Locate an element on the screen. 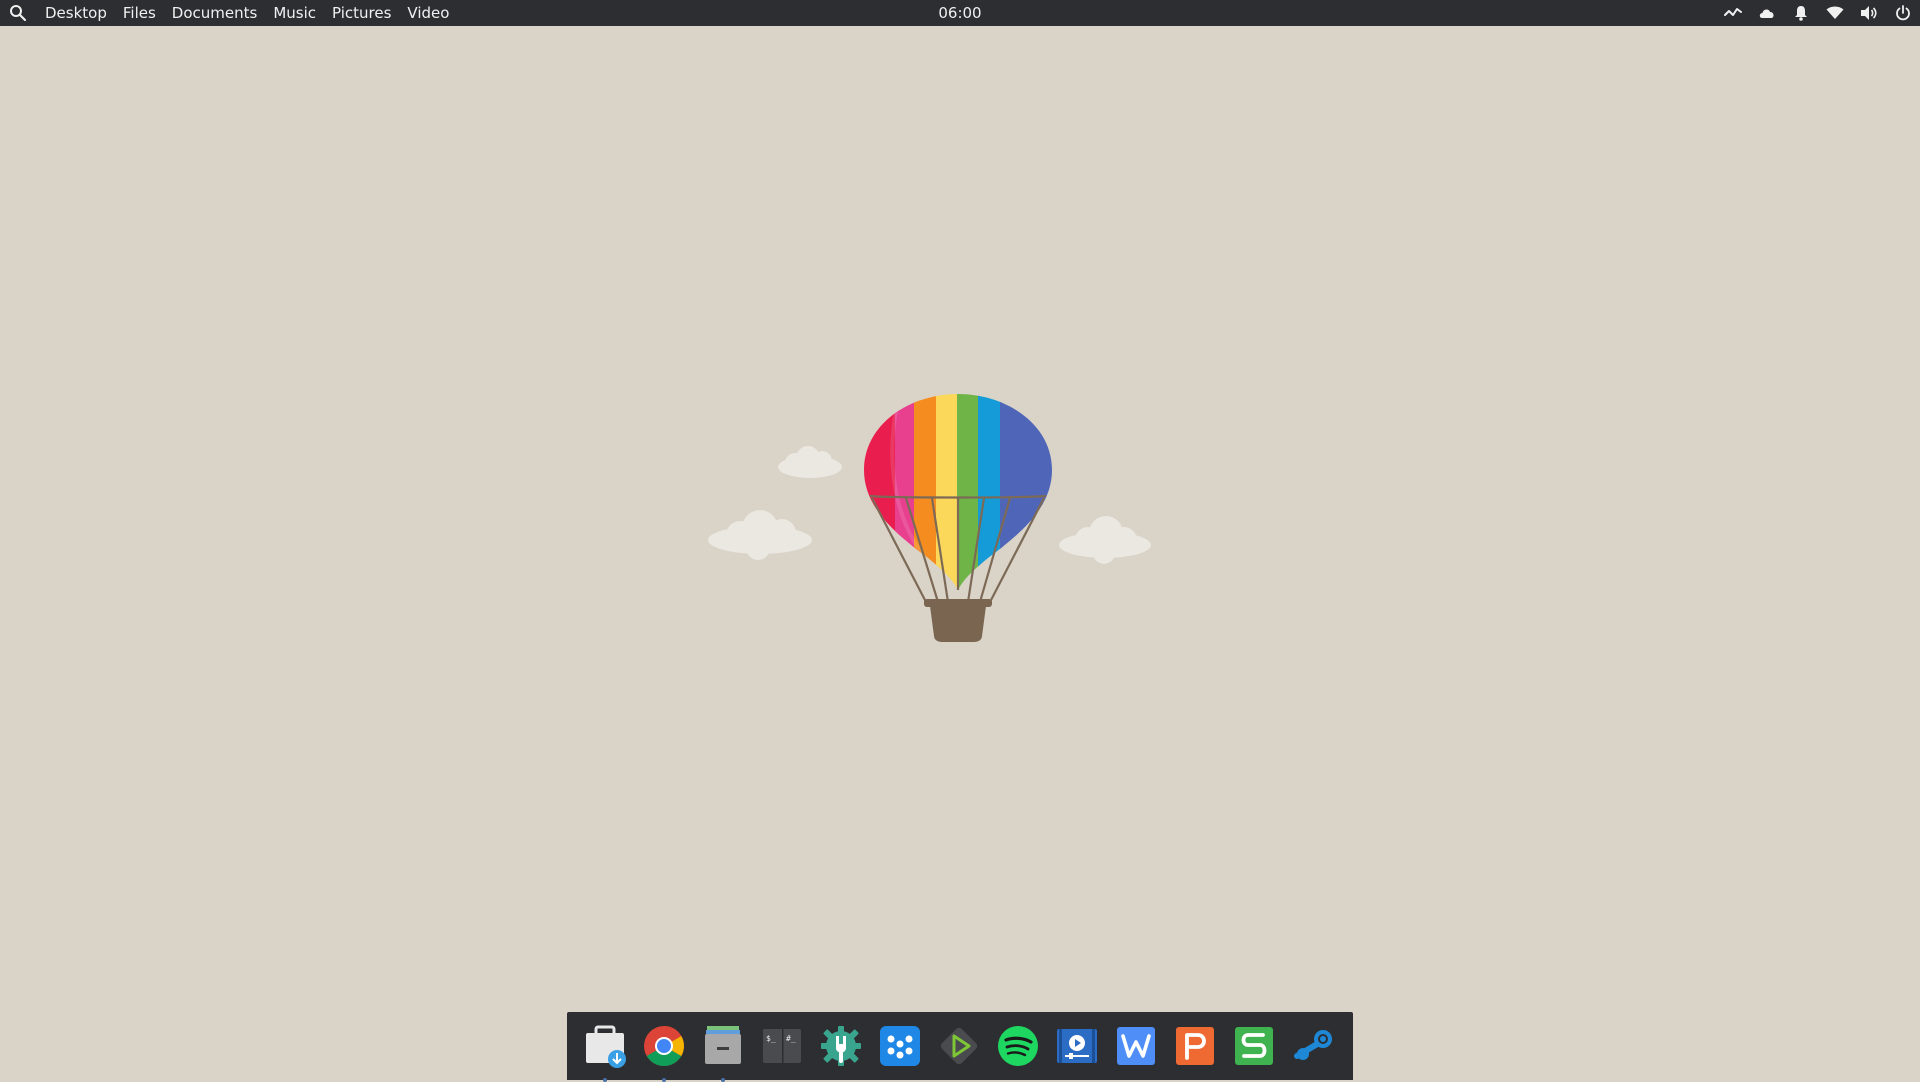 The width and height of the screenshot is (1920, 1082). terminal-icon: $_ #_ is located at coordinates (782, 1046).